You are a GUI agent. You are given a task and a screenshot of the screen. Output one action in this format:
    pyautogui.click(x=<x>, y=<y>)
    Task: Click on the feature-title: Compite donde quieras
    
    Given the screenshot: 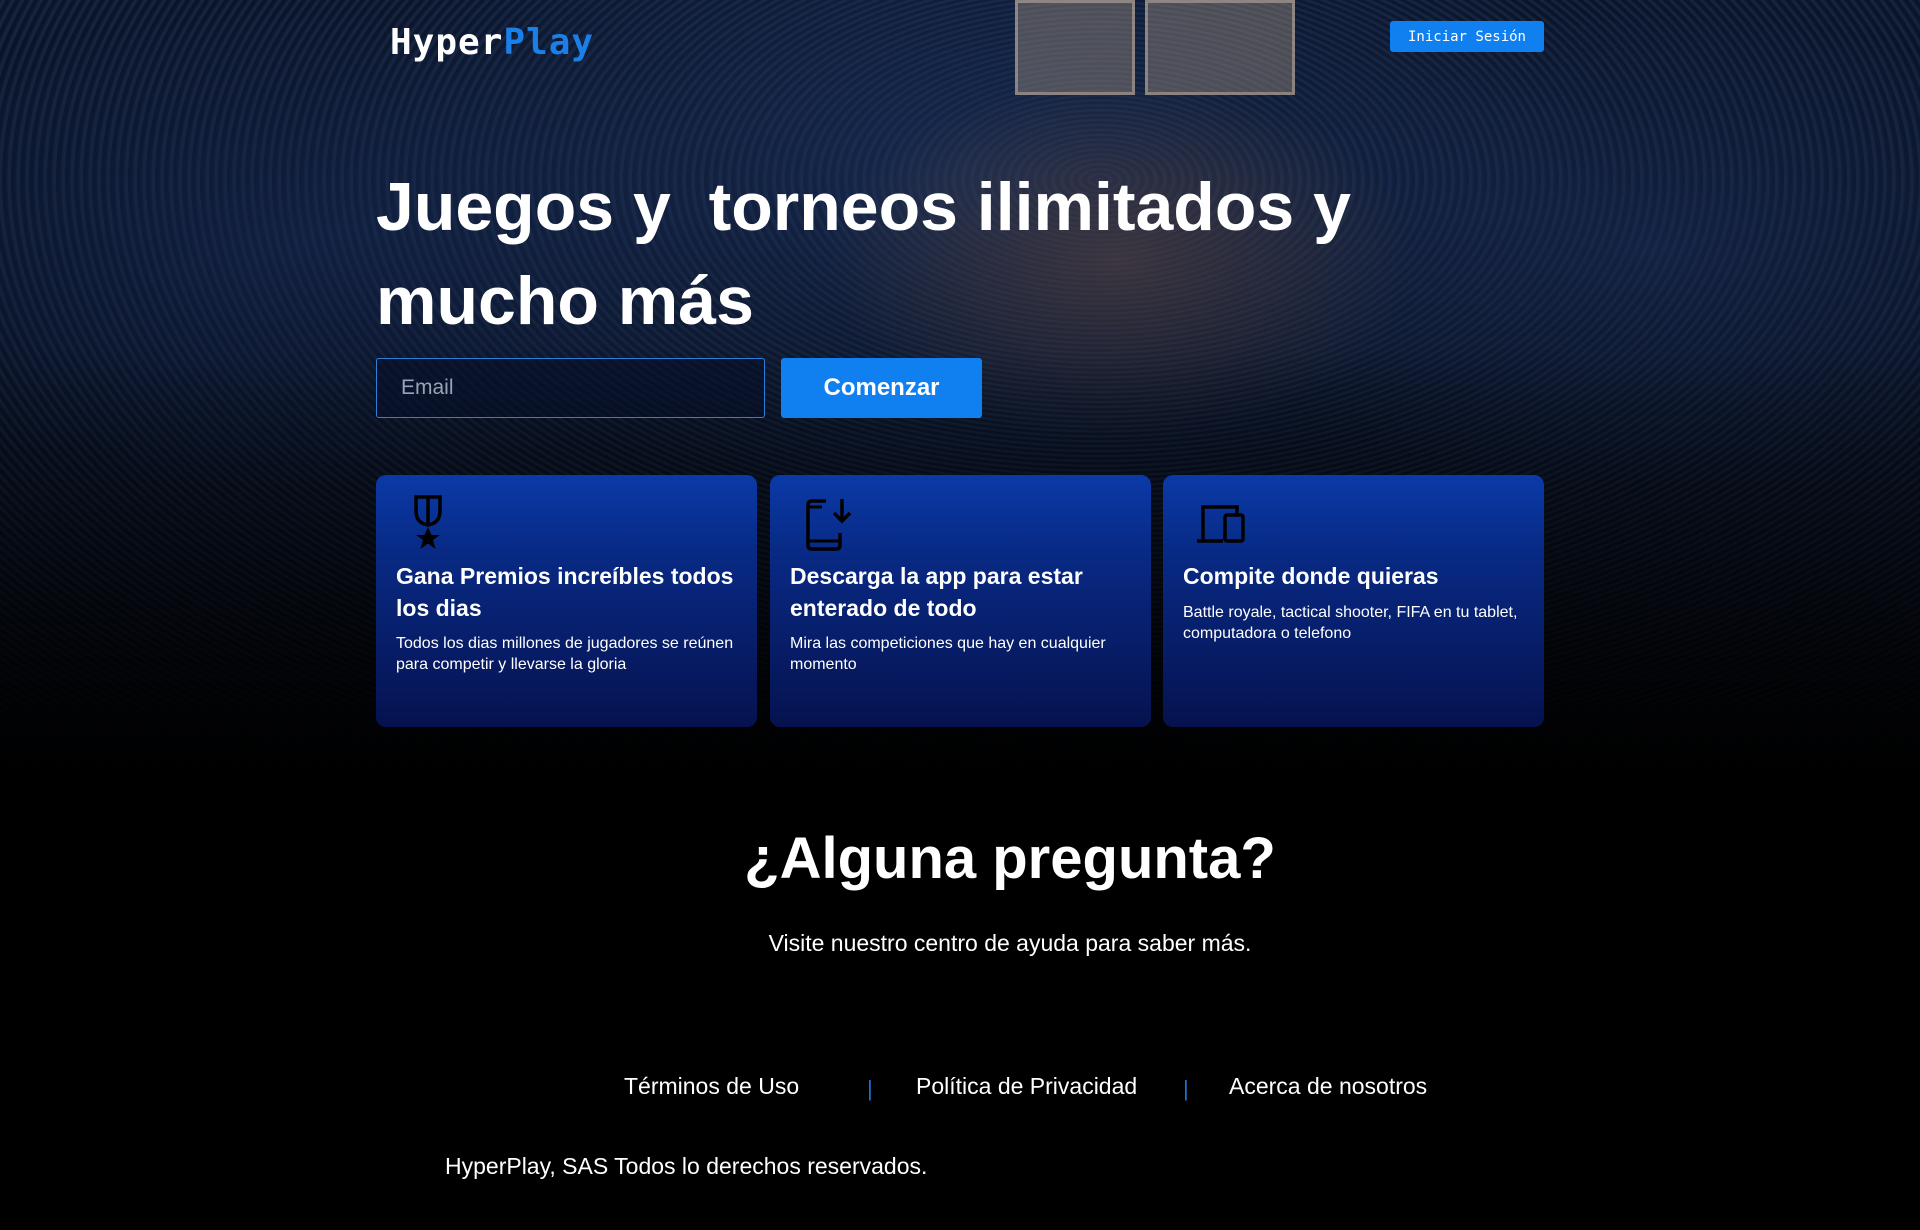 What is the action you would take?
    pyautogui.click(x=1311, y=576)
    